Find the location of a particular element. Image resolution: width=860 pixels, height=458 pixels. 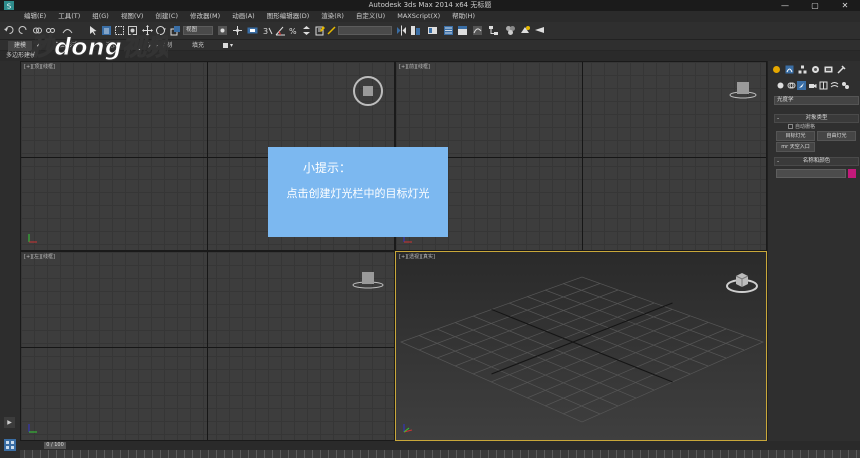

name-and-color-rollout: - 名称和颜色 is located at coordinates (816, 161).